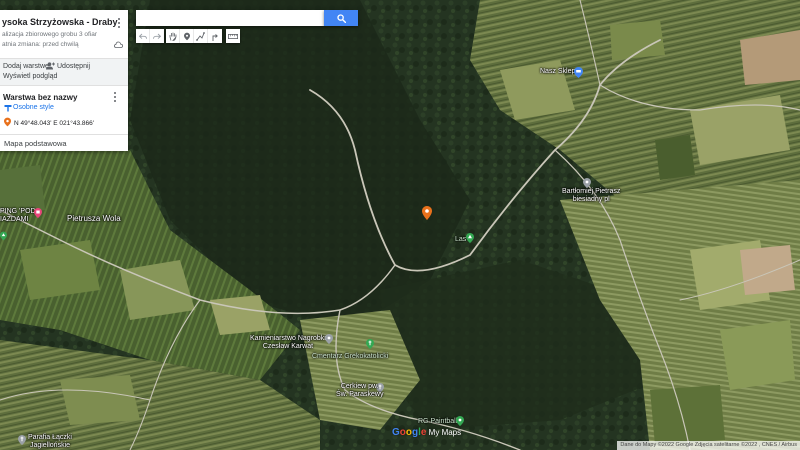 The width and height of the screenshot is (800, 450). What do you see at coordinates (38, 213) in the screenshot?
I see `camping-poi-icon` at bounding box center [38, 213].